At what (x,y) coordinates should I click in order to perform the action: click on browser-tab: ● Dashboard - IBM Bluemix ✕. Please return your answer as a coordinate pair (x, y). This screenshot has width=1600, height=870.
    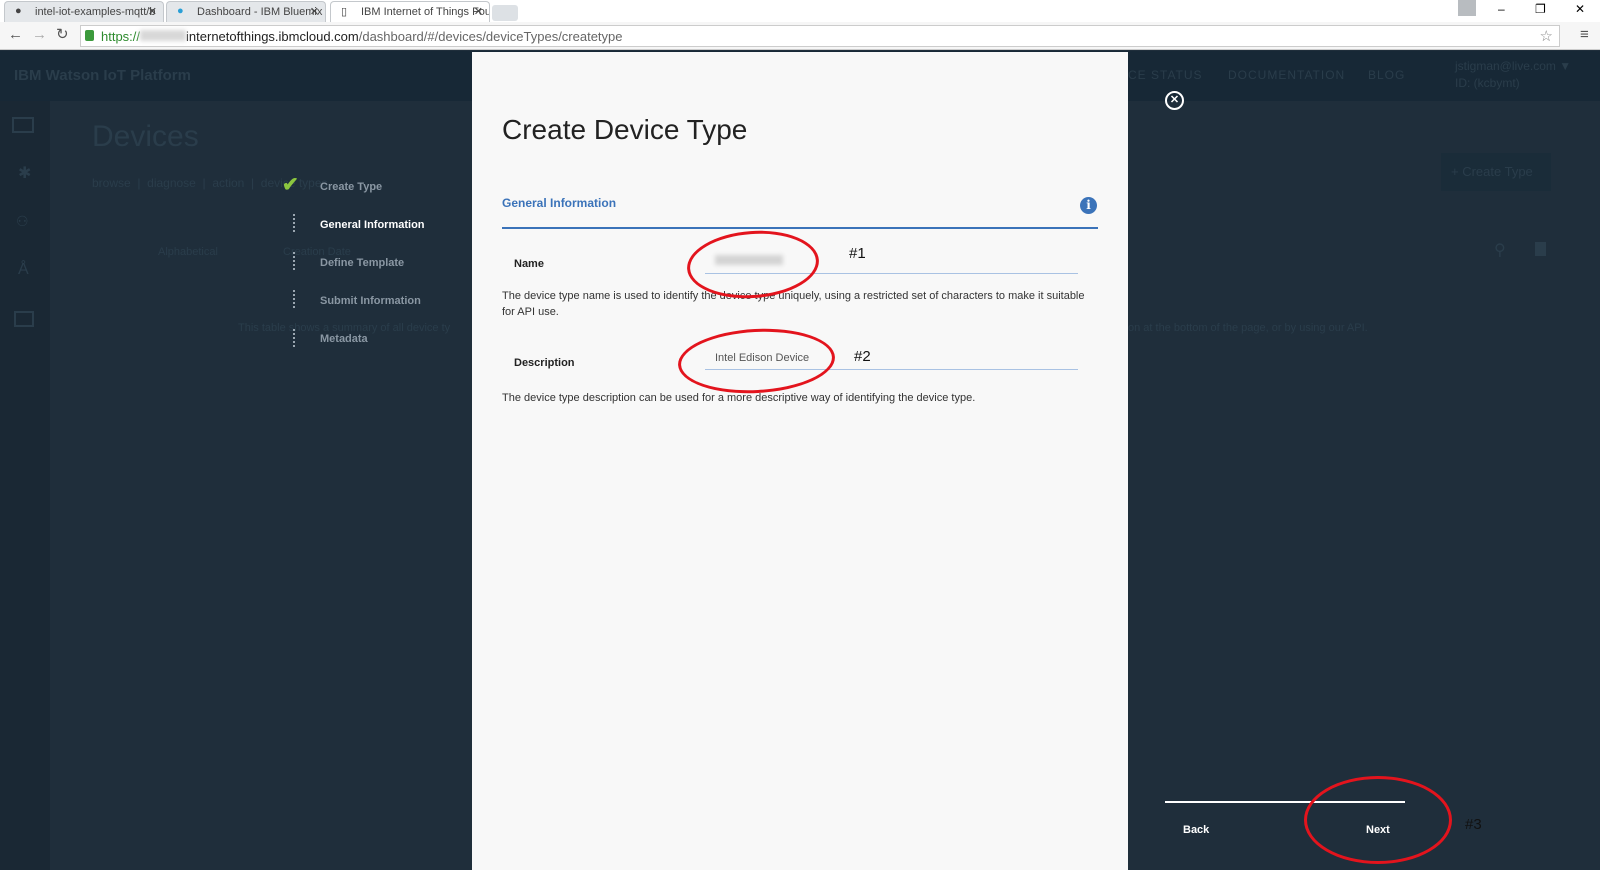
    Looking at the image, I should click on (246, 11).